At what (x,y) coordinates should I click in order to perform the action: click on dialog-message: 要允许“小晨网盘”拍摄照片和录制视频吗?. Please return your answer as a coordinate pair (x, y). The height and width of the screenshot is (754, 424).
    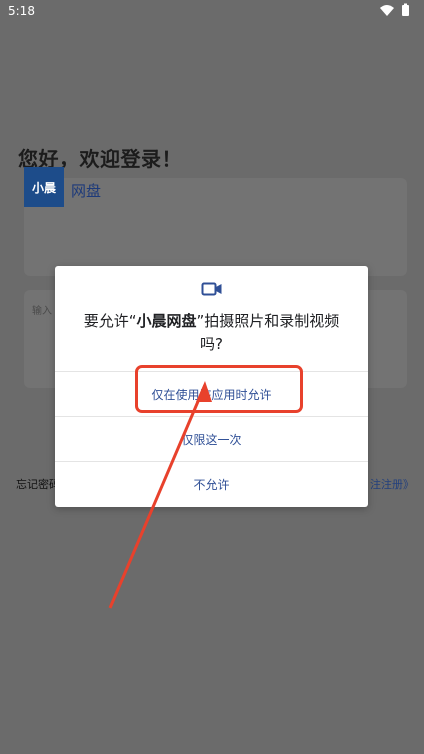
    Looking at the image, I should click on (211, 333).